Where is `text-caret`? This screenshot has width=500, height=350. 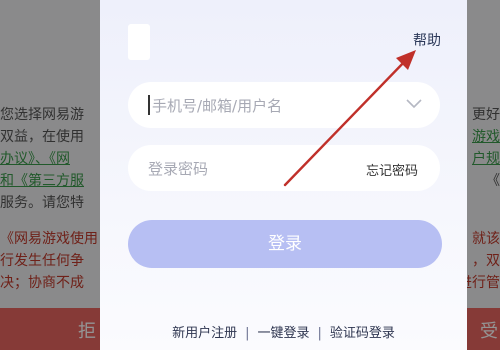 text-caret is located at coordinates (149, 105).